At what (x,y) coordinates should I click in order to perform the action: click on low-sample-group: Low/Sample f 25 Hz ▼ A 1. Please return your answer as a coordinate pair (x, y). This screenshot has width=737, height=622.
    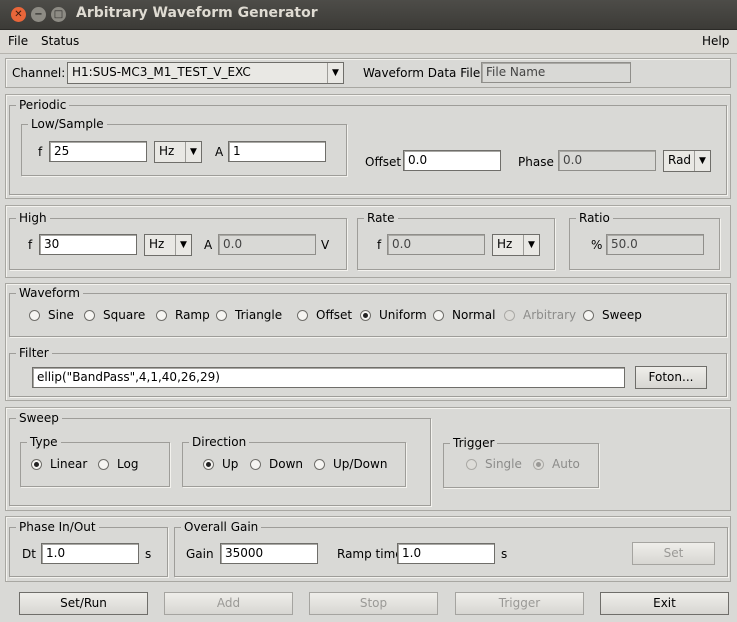
    Looking at the image, I should click on (184, 146).